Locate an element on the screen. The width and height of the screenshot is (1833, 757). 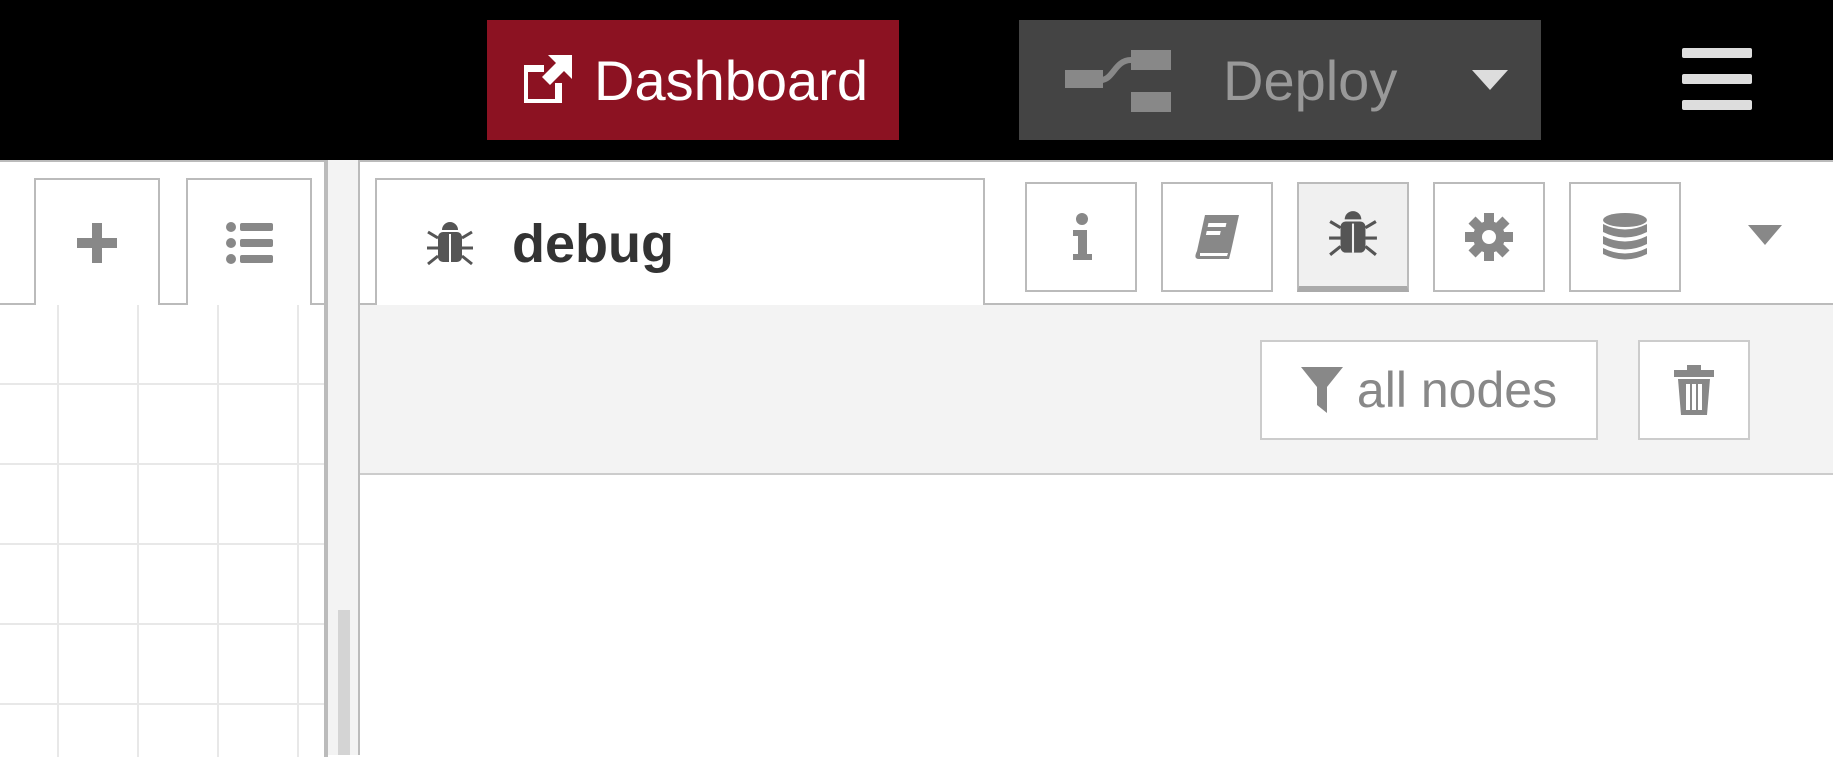
clear-messages-button is located at coordinates (1694, 390).